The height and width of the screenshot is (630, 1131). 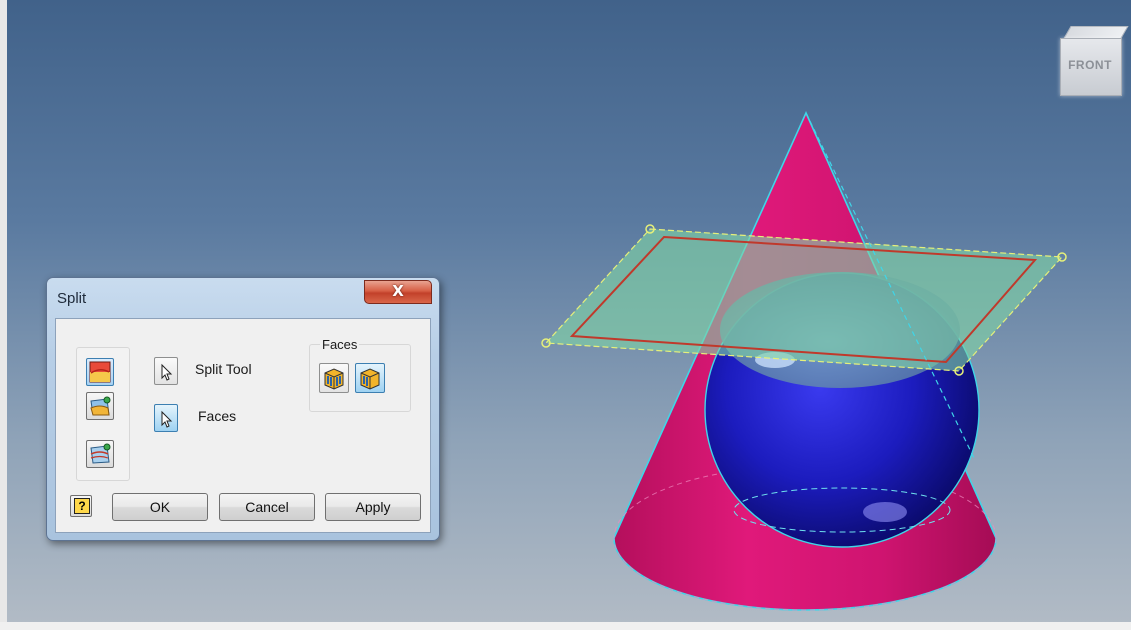 I want to click on faces-group: Faces, so click(x=360, y=374).